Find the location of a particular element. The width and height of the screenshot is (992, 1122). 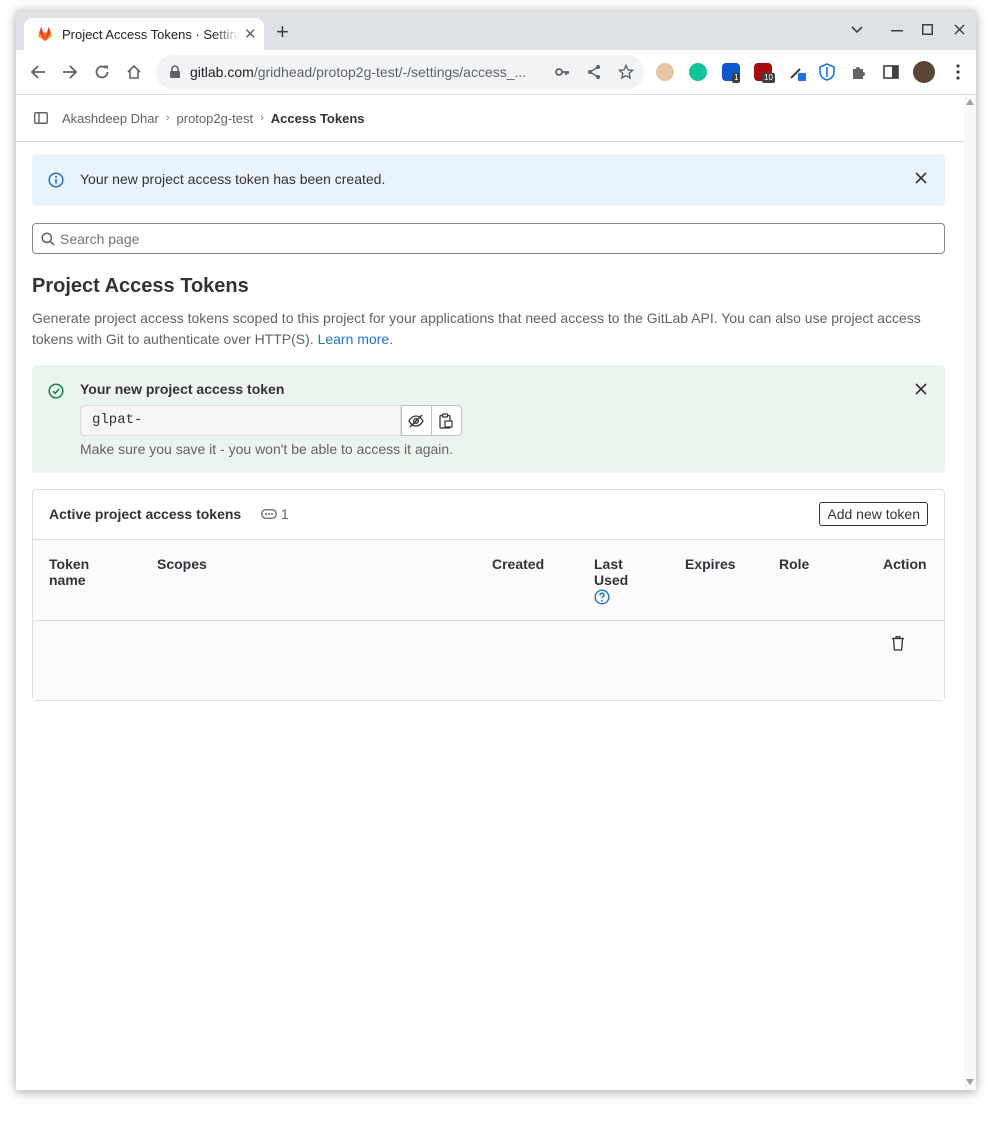

back-icon is located at coordinates (38, 72).